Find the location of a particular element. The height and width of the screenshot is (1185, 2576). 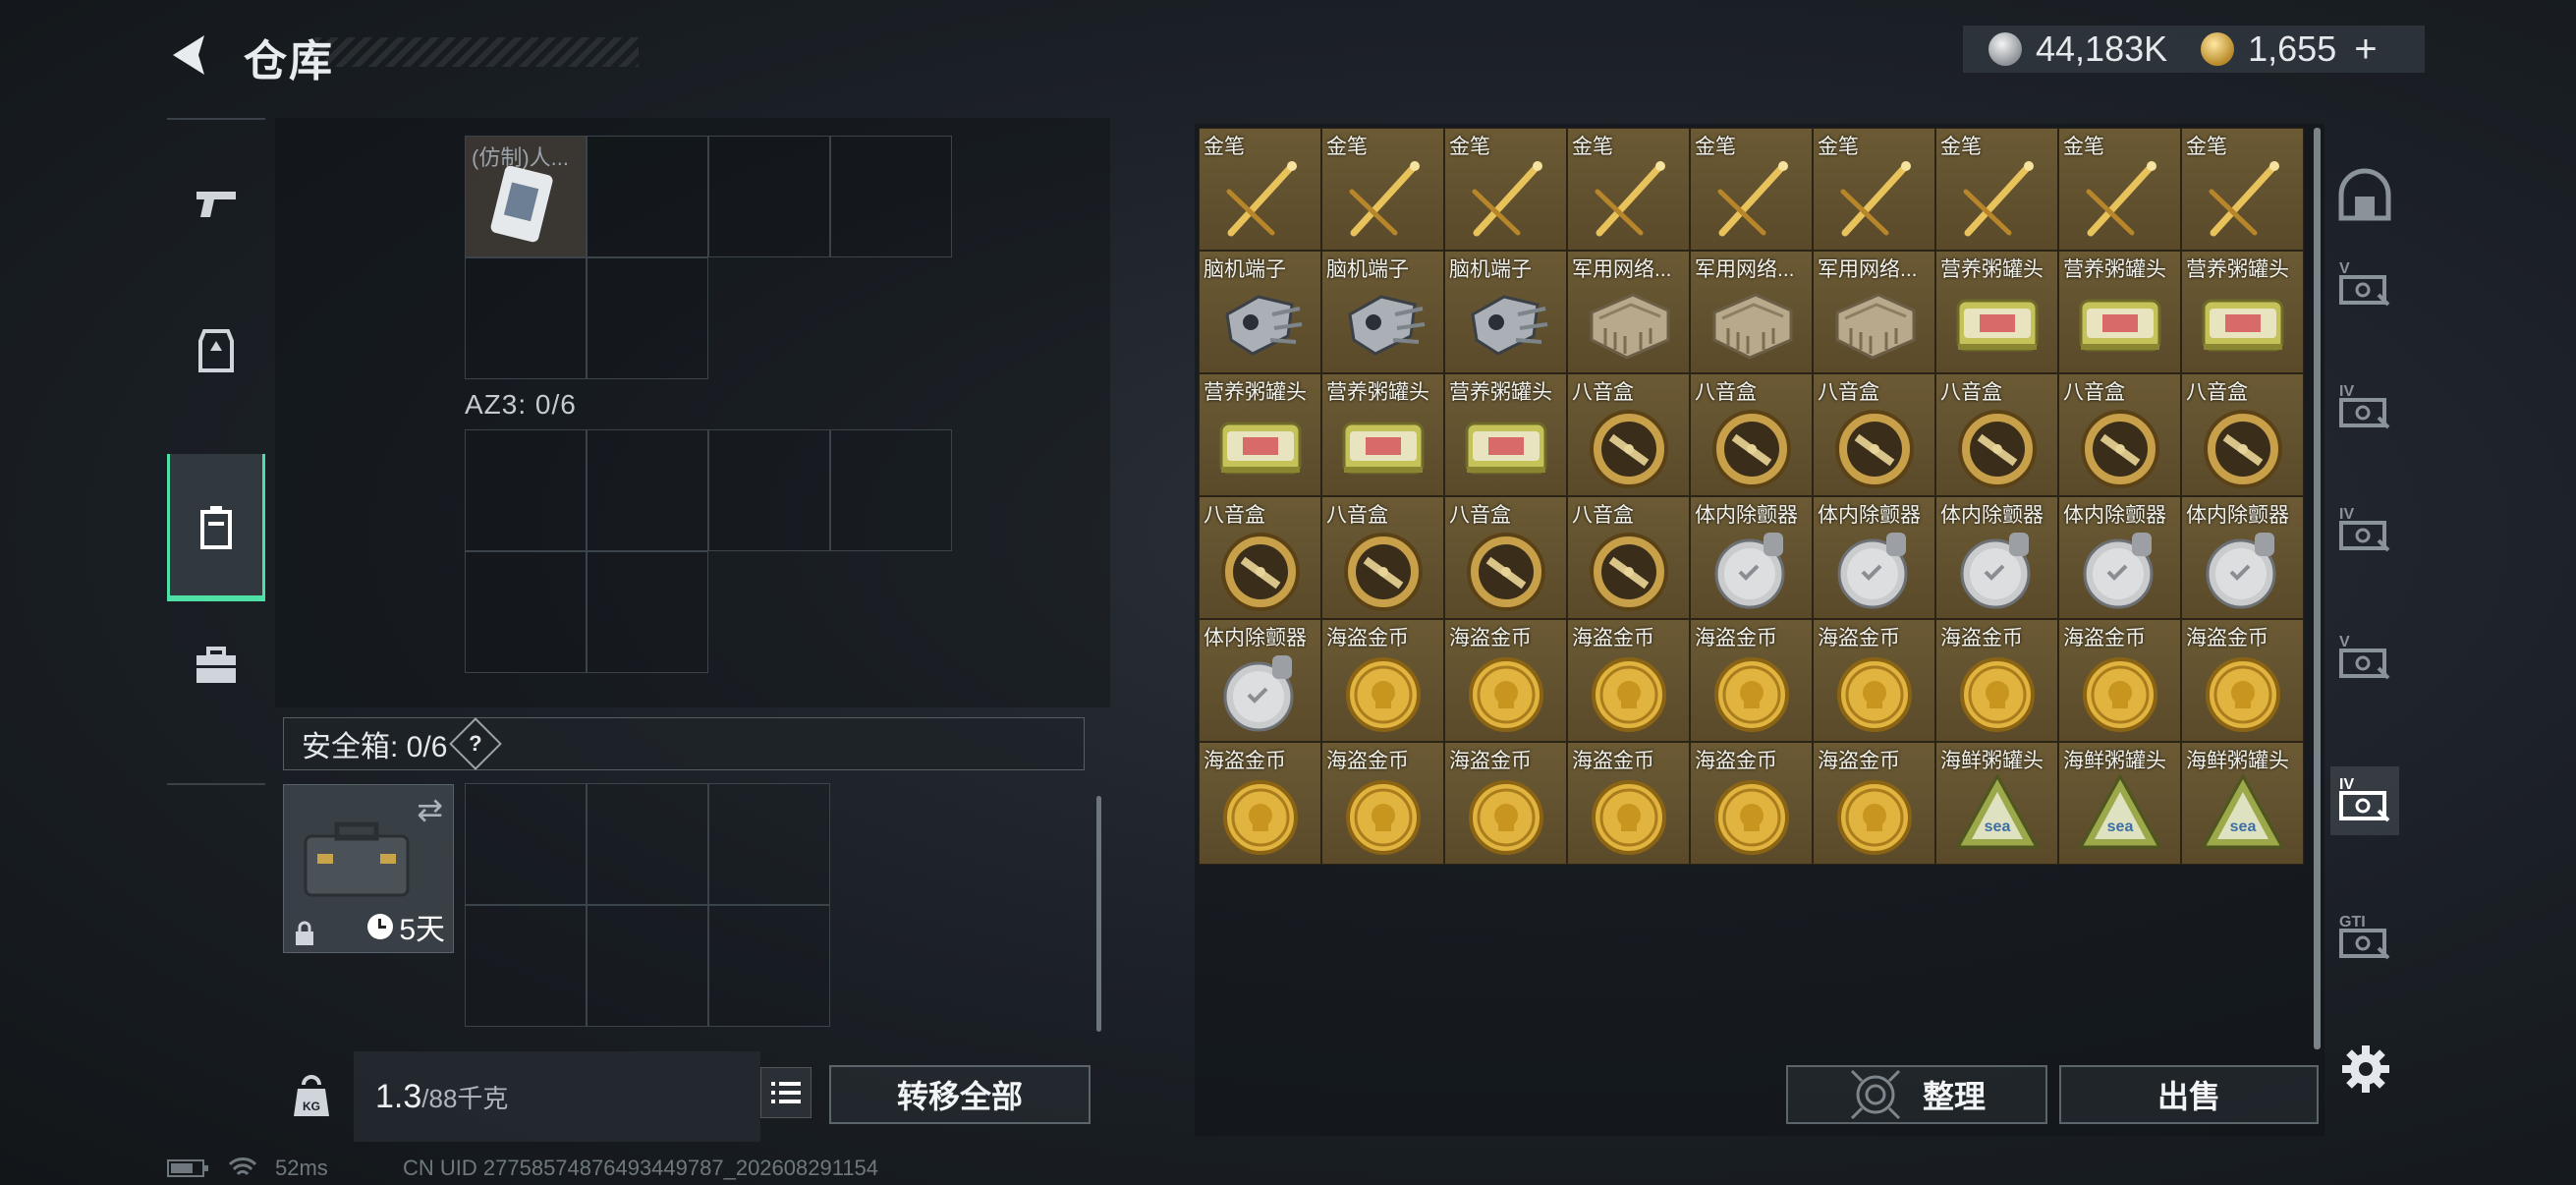

help-button: ? is located at coordinates (476, 744).